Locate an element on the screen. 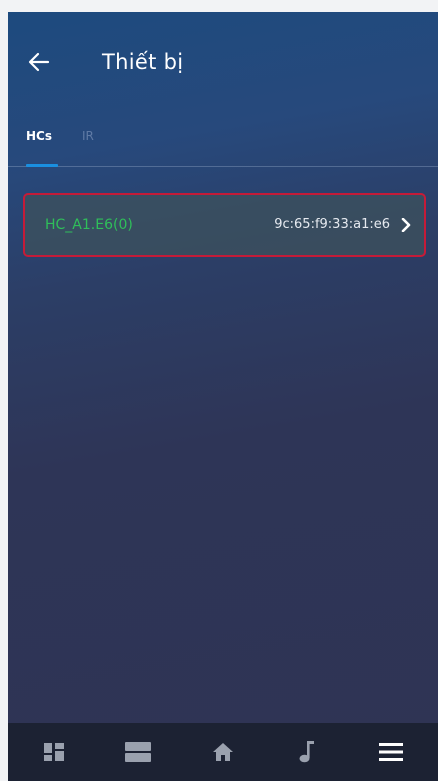 The height and width of the screenshot is (781, 438). nav-music is located at coordinates (307, 752).